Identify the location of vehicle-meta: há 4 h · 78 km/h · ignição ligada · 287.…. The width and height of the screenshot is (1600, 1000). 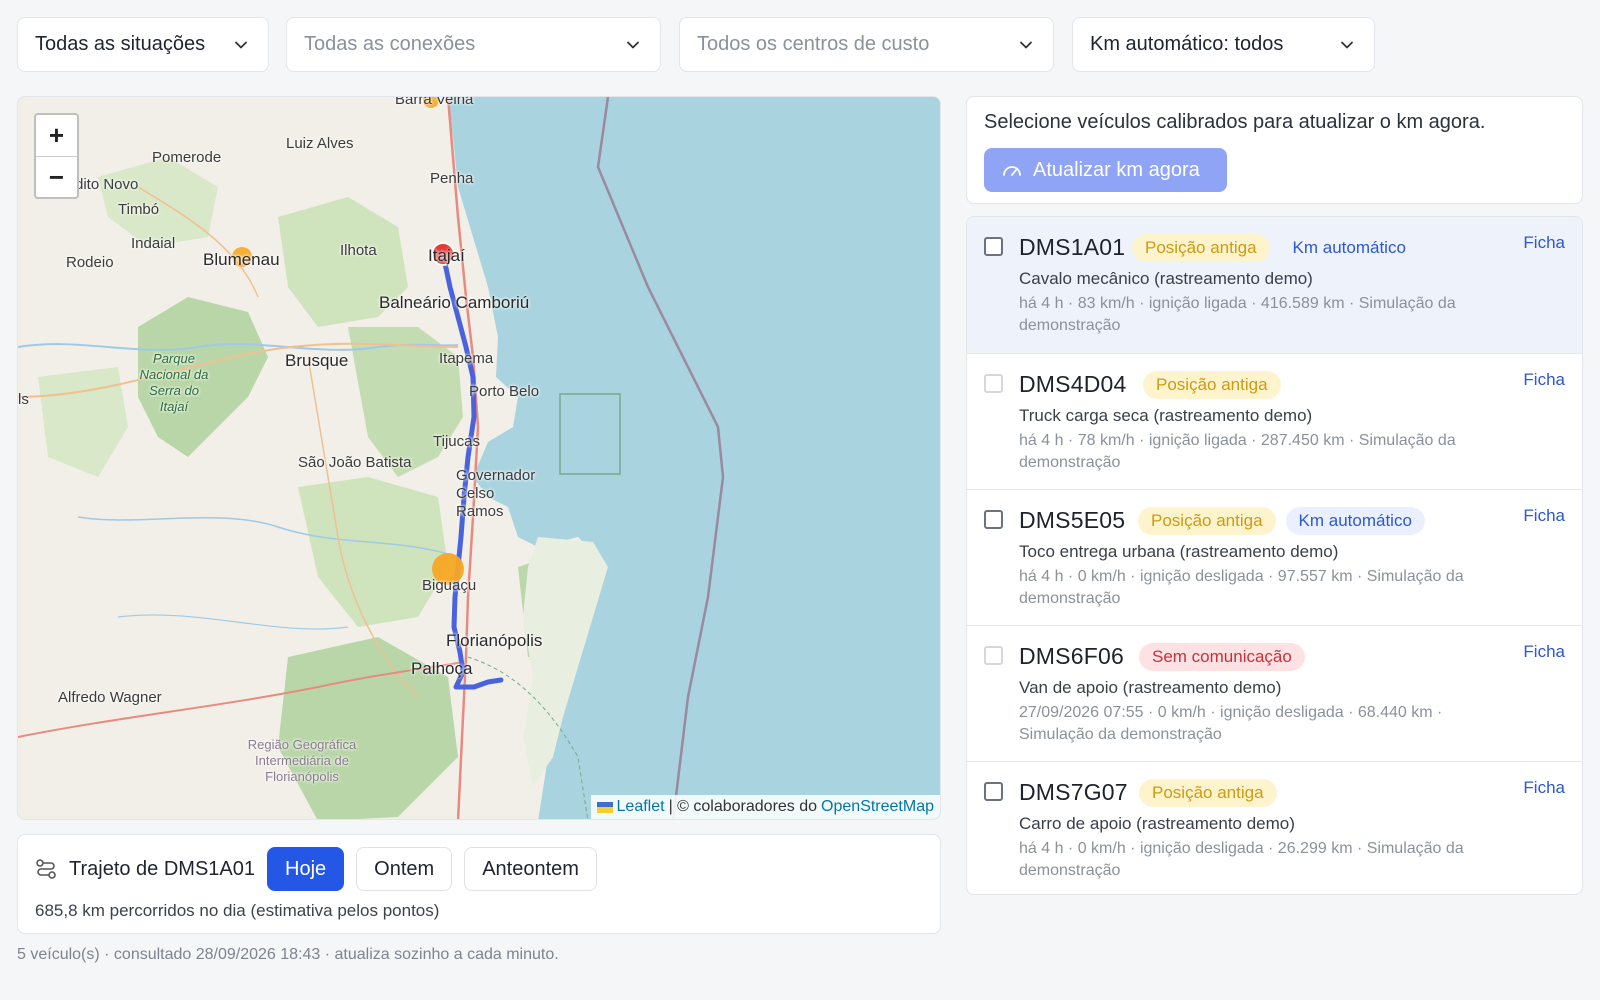
(1237, 451).